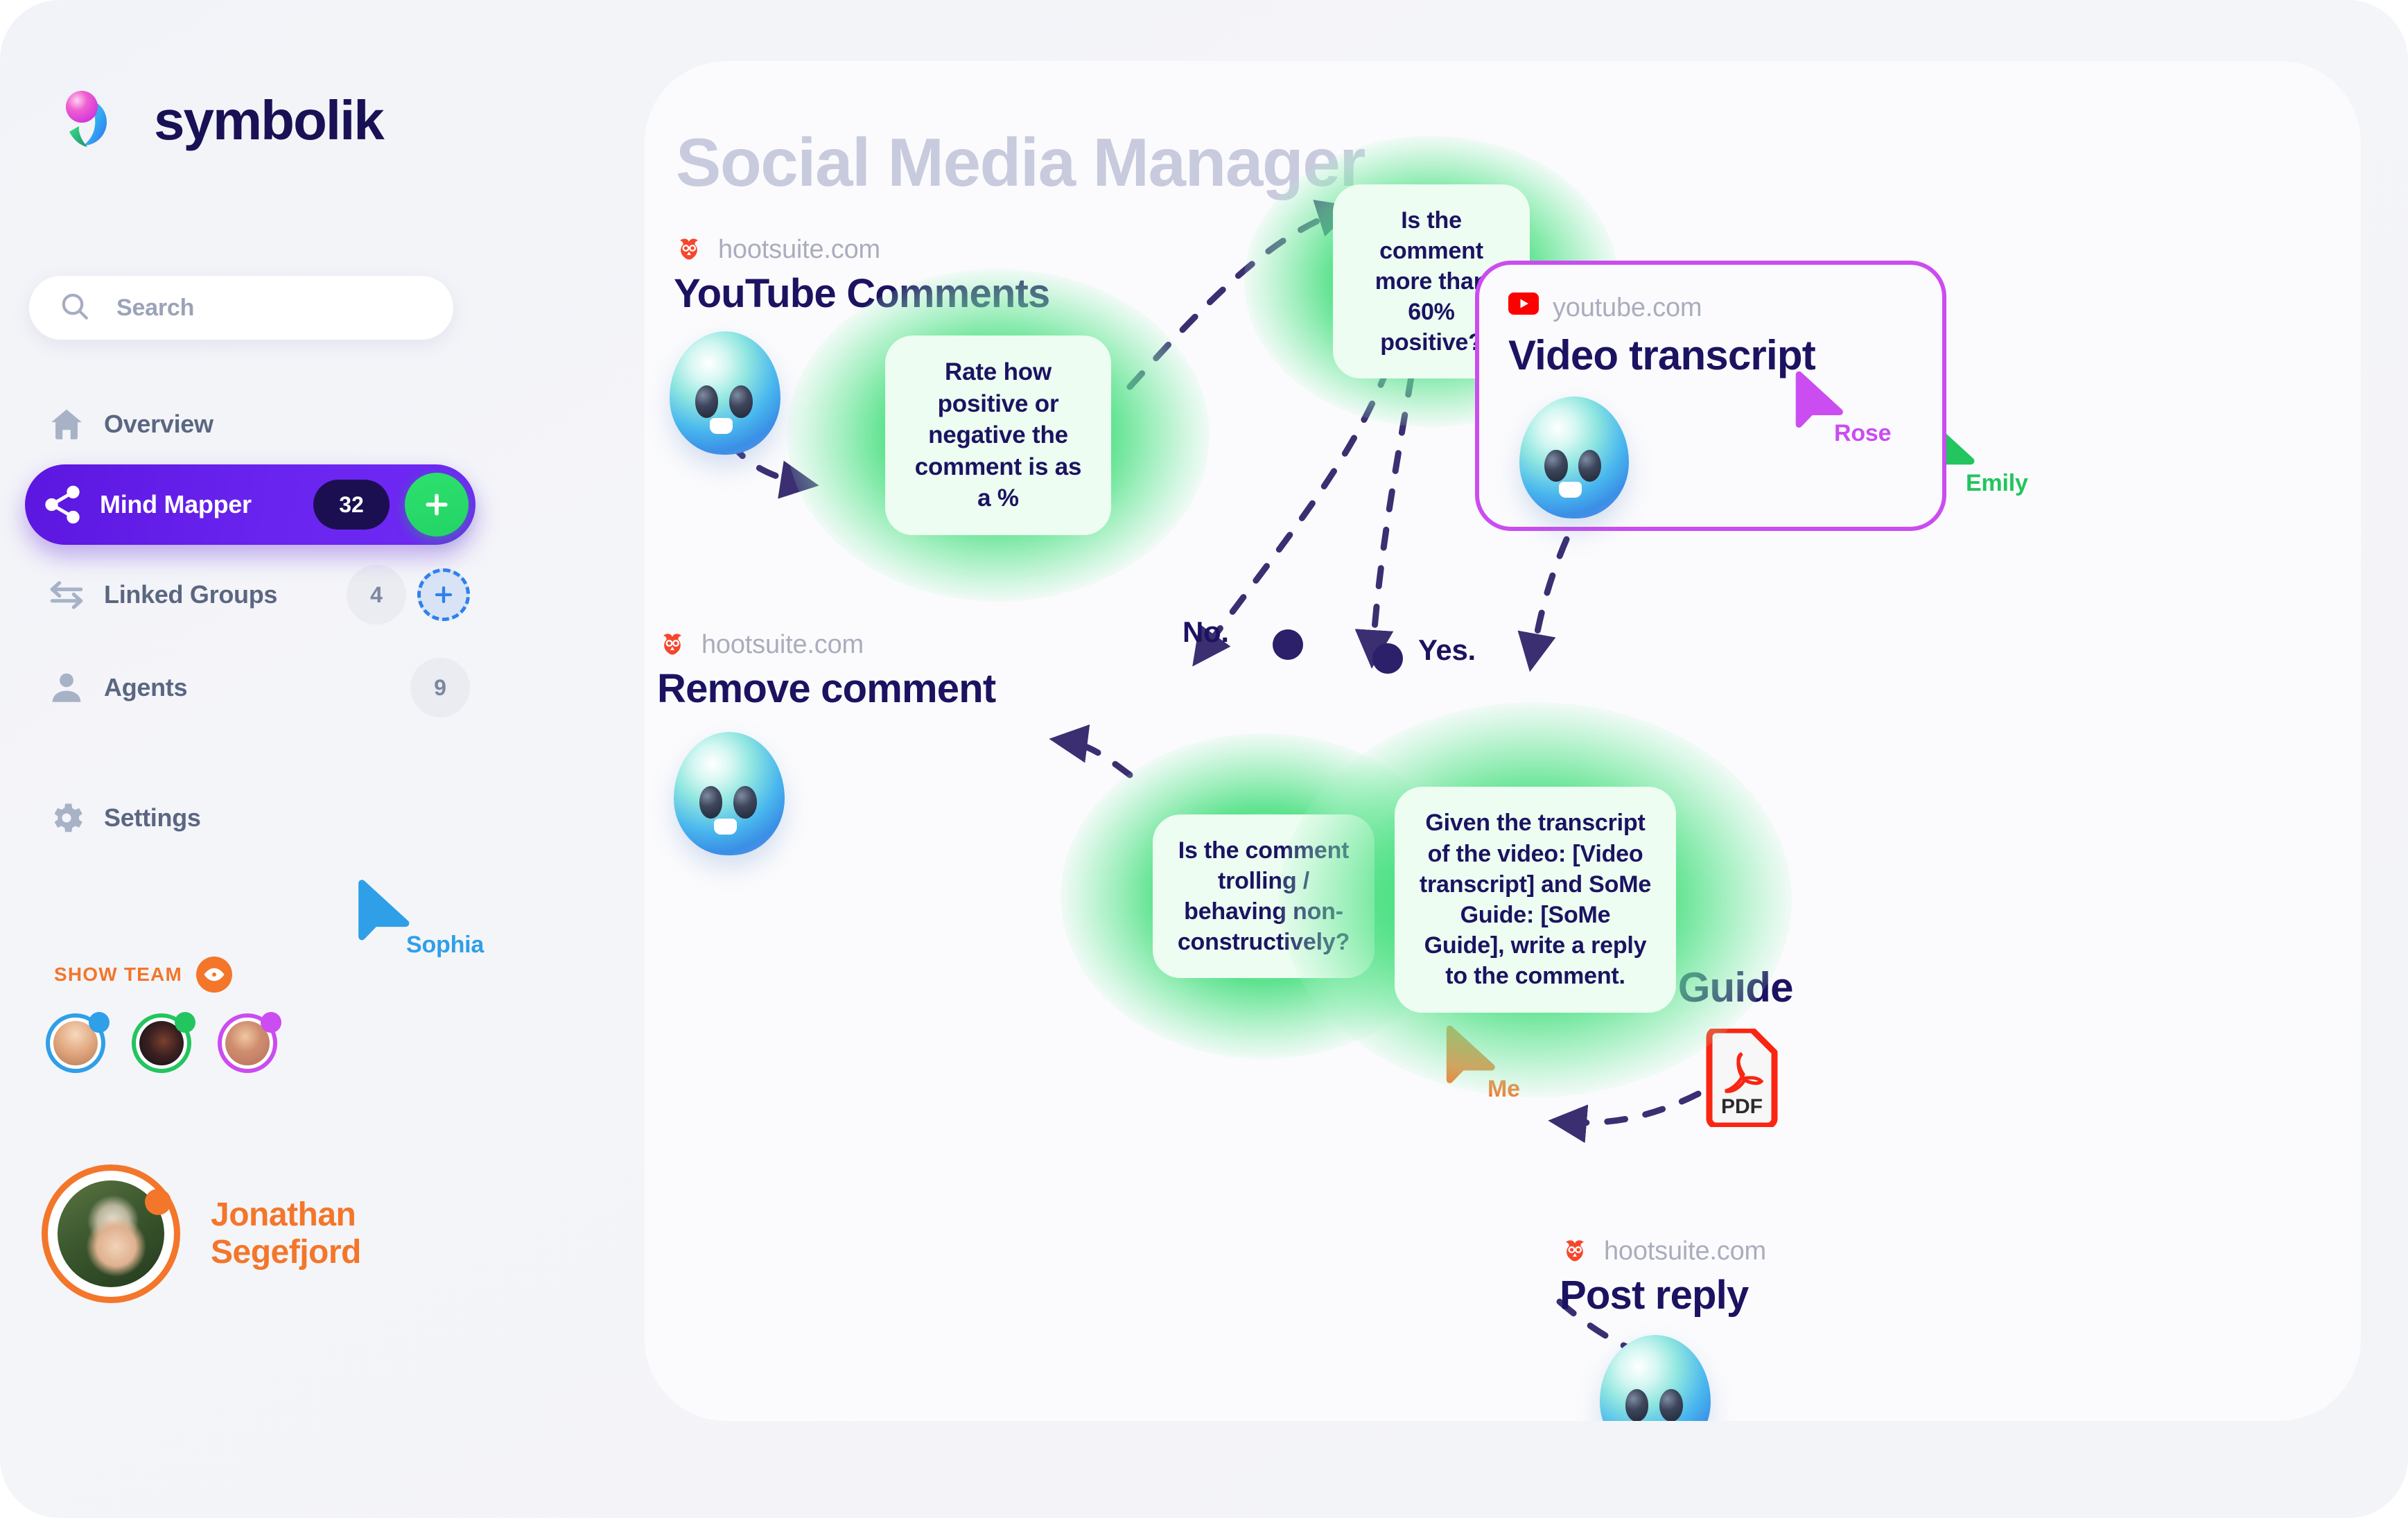  What do you see at coordinates (419, 919) in the screenshot?
I see `cursor-sophia: Sophia` at bounding box center [419, 919].